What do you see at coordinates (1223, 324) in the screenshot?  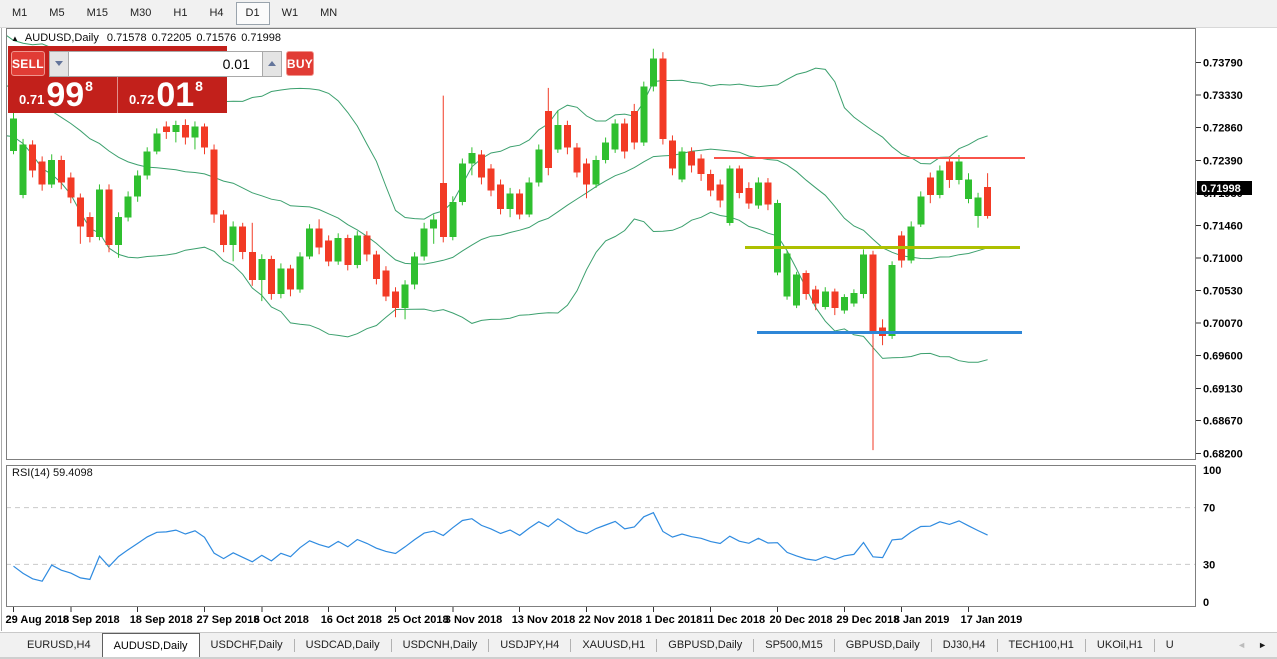 I see `price-axis-label: 0.70070` at bounding box center [1223, 324].